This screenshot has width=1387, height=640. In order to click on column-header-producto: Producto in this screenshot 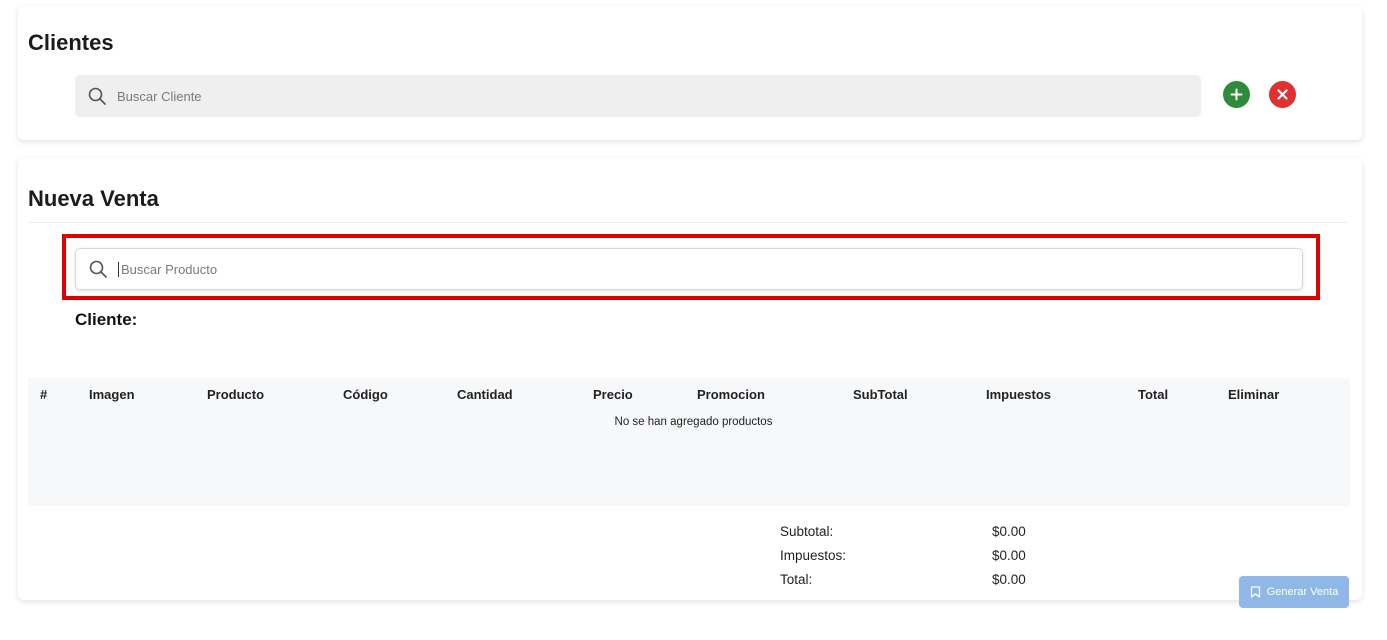, I will do `click(236, 394)`.